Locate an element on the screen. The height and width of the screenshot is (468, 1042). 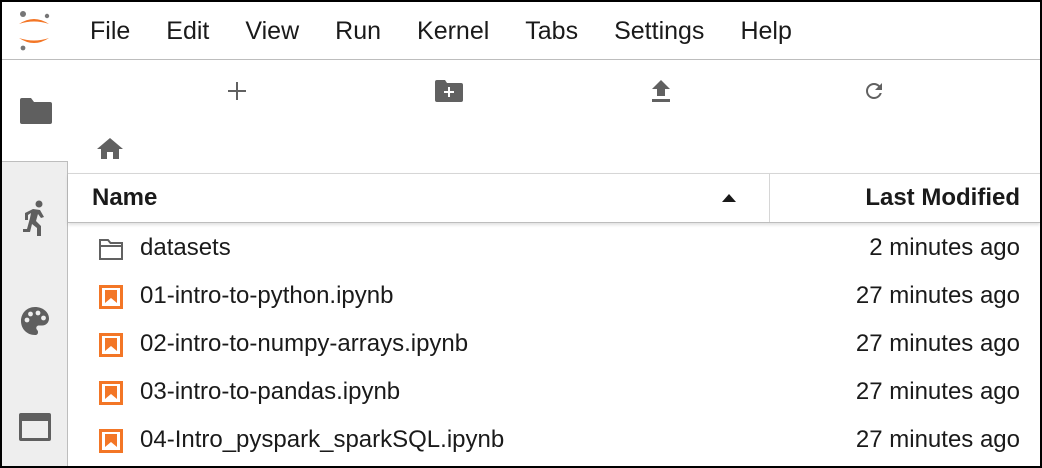
new-folder-button is located at coordinates (449, 91).